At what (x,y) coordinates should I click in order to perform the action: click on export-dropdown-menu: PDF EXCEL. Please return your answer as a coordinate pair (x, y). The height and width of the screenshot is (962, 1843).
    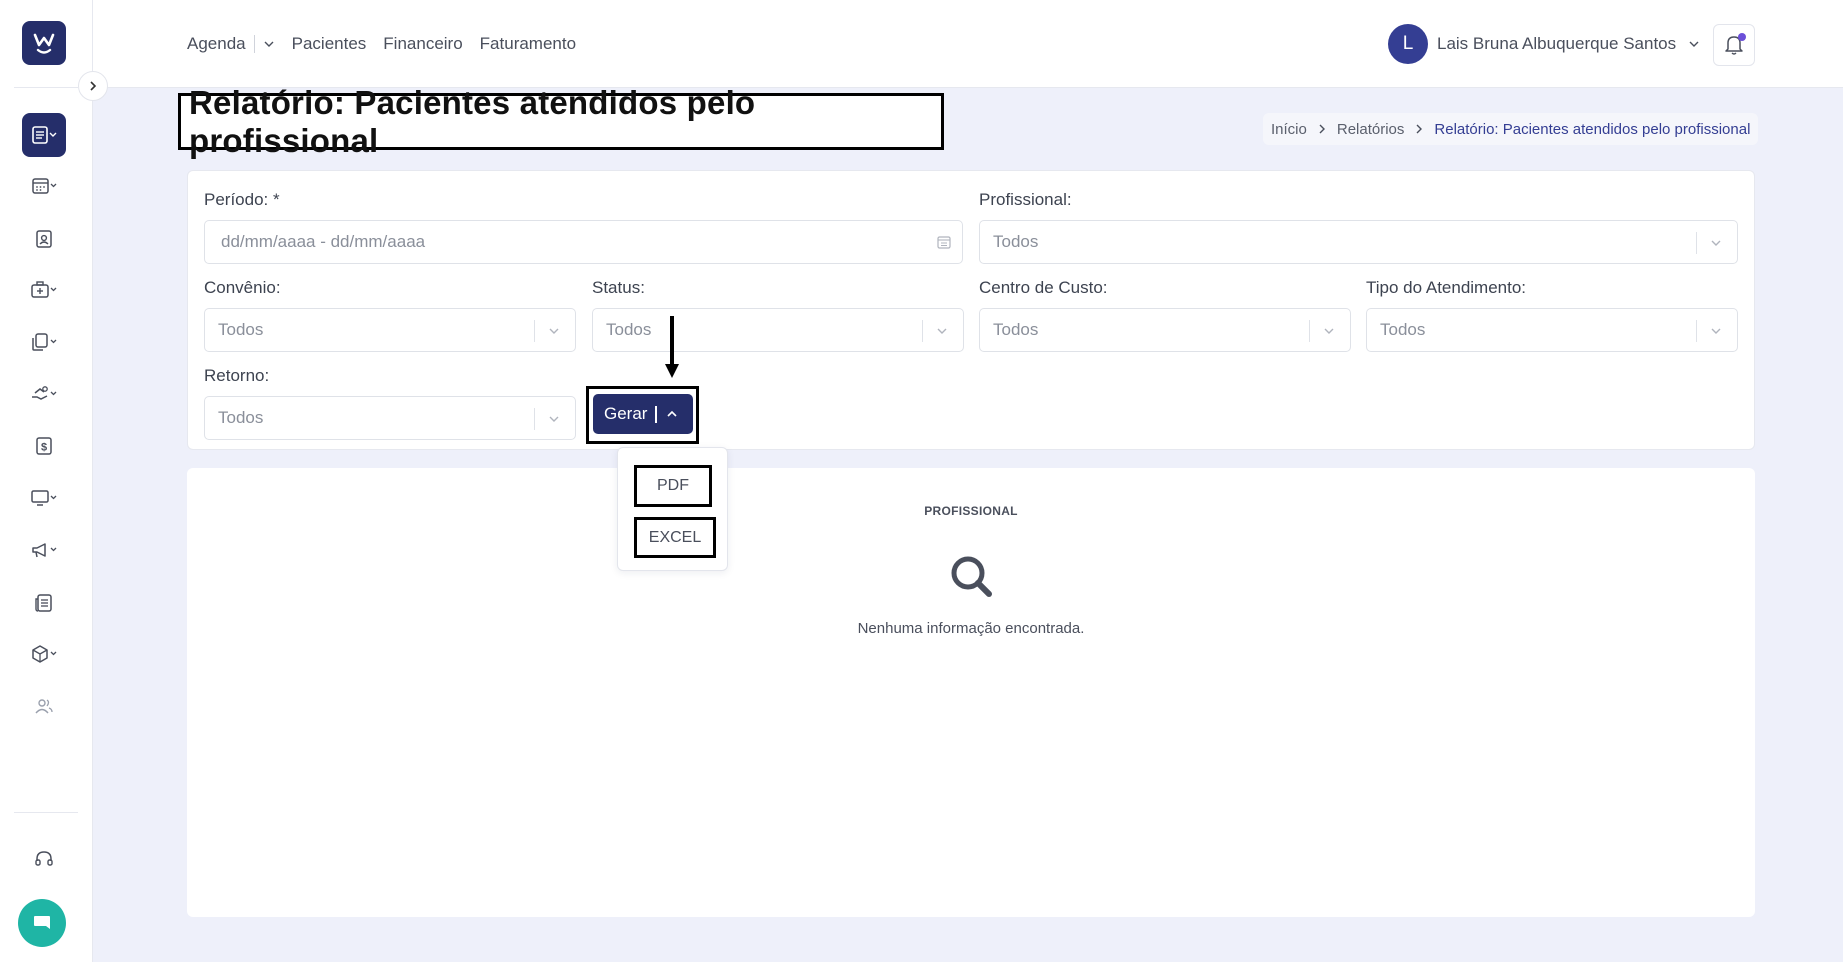
    Looking at the image, I should click on (672, 509).